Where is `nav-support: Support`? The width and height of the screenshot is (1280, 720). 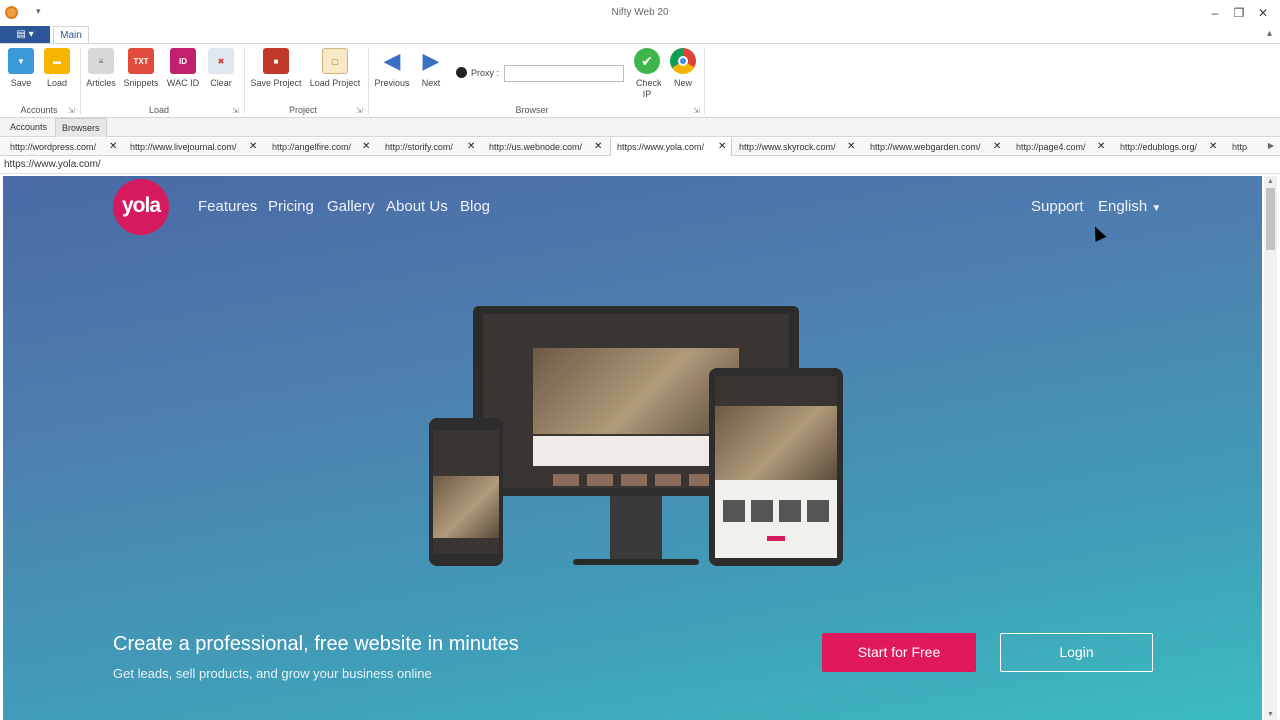
nav-support: Support is located at coordinates (1057, 206).